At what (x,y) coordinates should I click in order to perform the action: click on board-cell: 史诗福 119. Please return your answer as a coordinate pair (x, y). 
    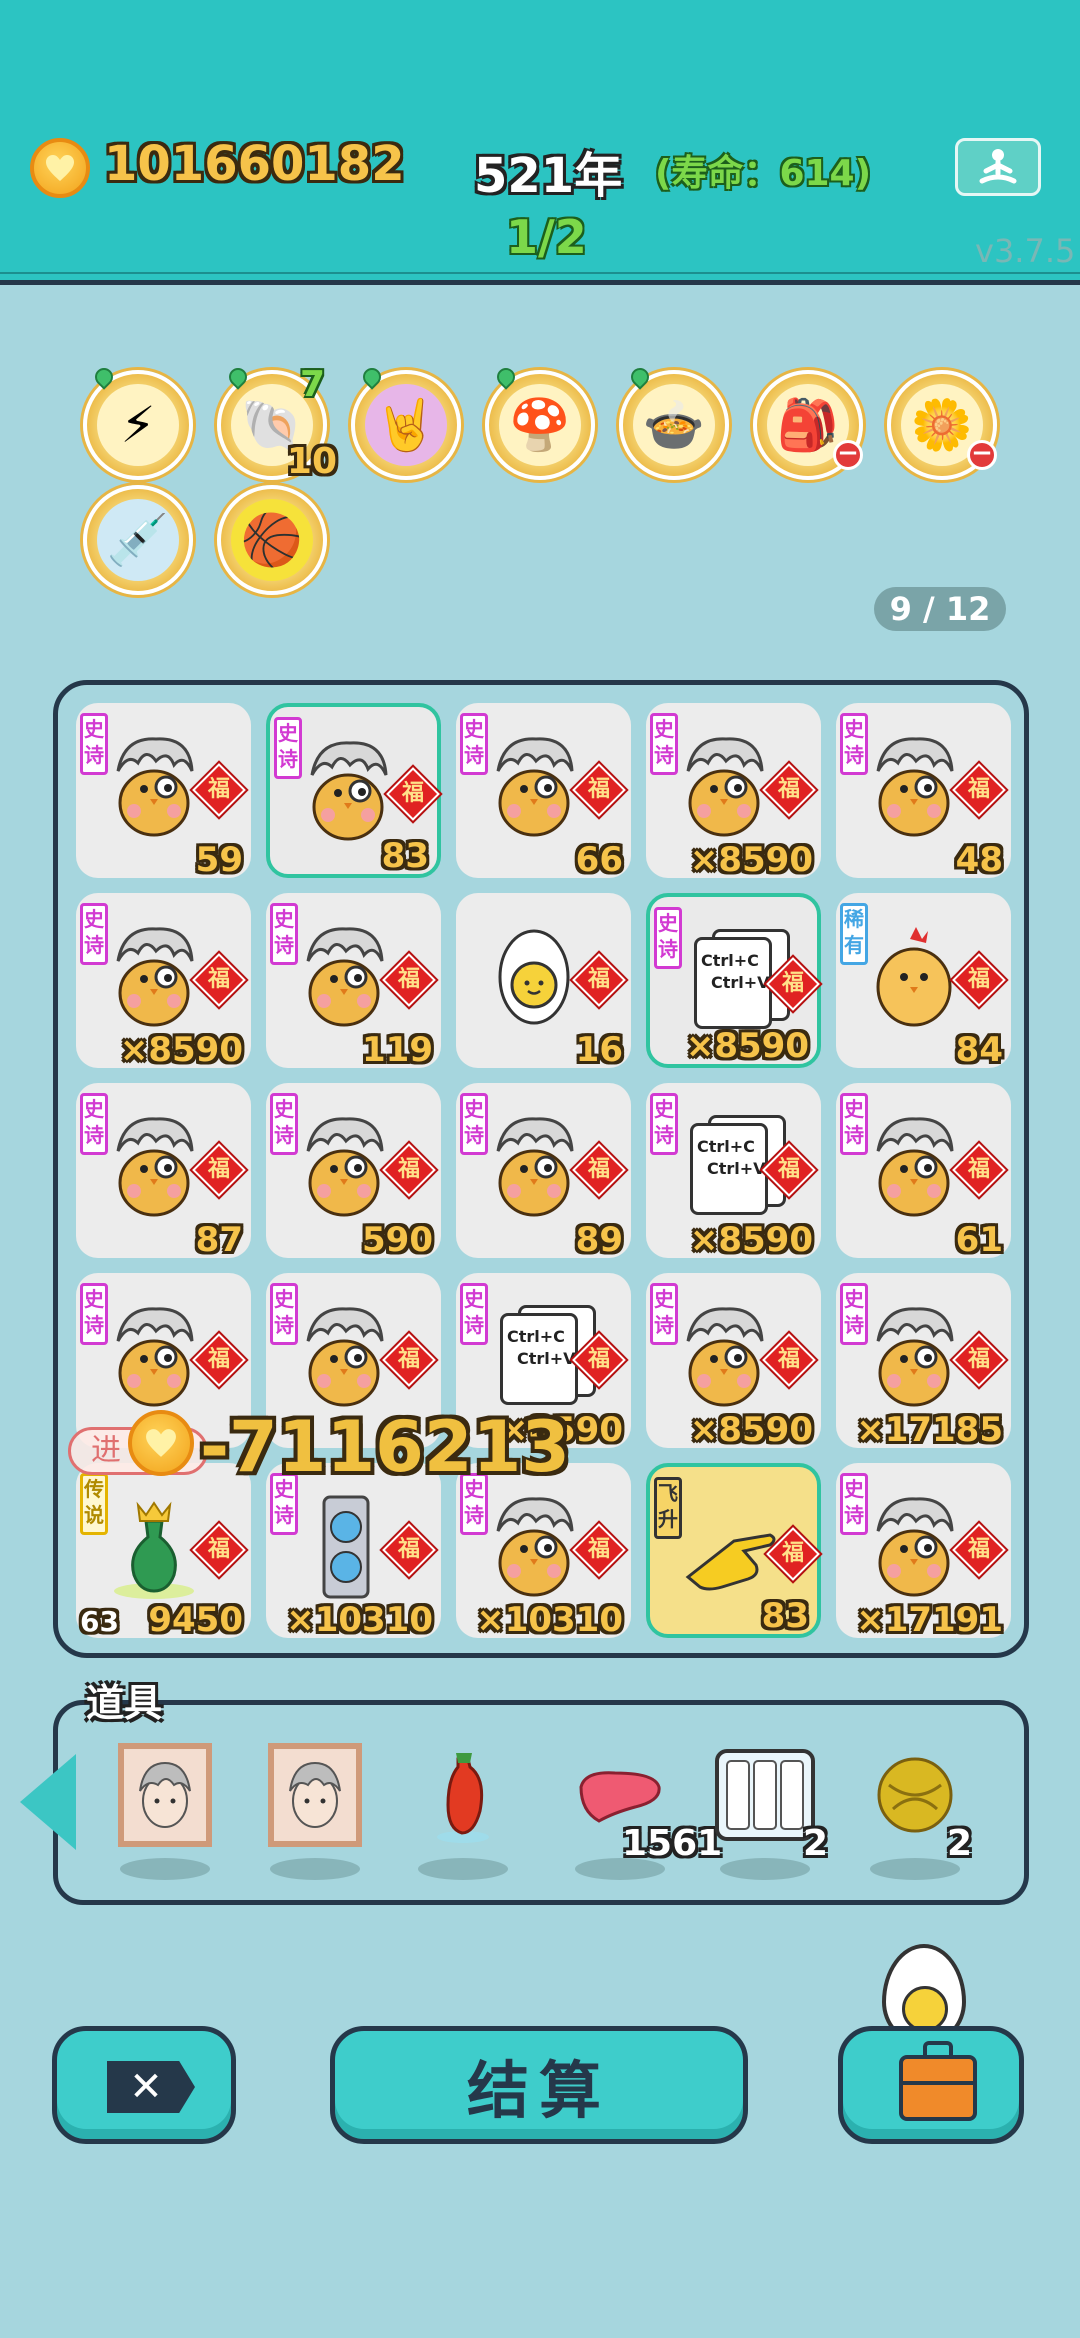
    Looking at the image, I should click on (353, 981).